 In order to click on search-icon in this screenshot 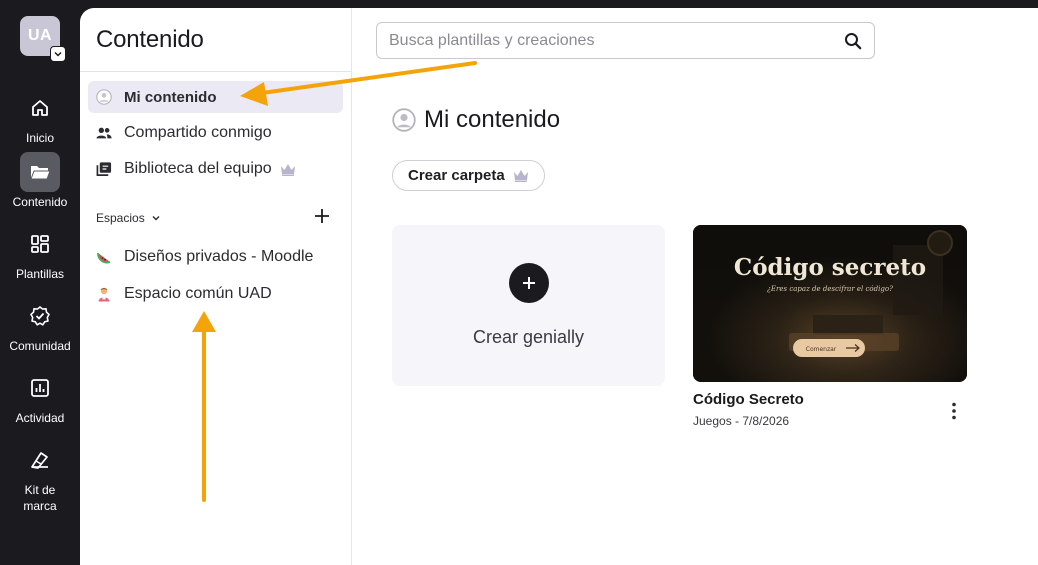, I will do `click(853, 41)`.